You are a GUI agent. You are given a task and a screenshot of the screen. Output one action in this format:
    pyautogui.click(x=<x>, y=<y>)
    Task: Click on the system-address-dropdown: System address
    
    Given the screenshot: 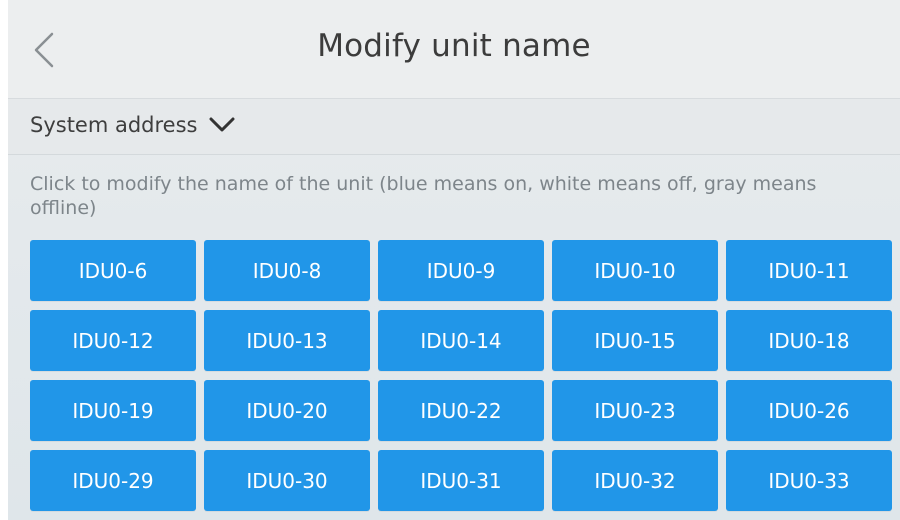 What is the action you would take?
    pyautogui.click(x=133, y=125)
    